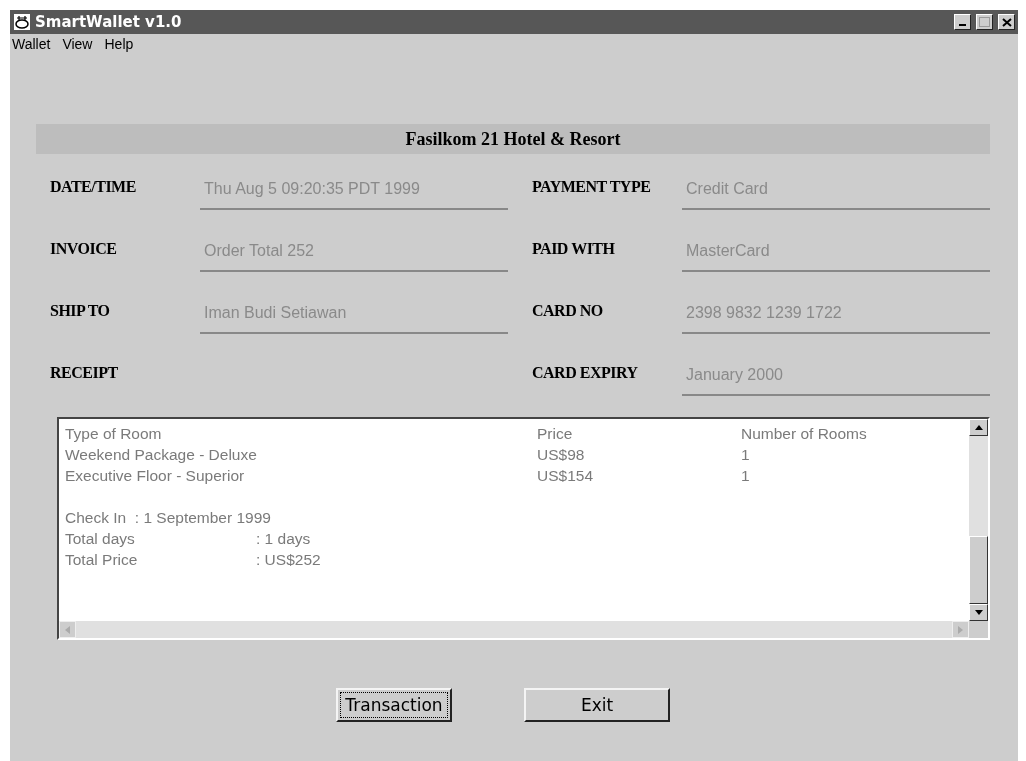 The height and width of the screenshot is (761, 1026). What do you see at coordinates (836, 252) in the screenshot?
I see `text-field: MasterCard` at bounding box center [836, 252].